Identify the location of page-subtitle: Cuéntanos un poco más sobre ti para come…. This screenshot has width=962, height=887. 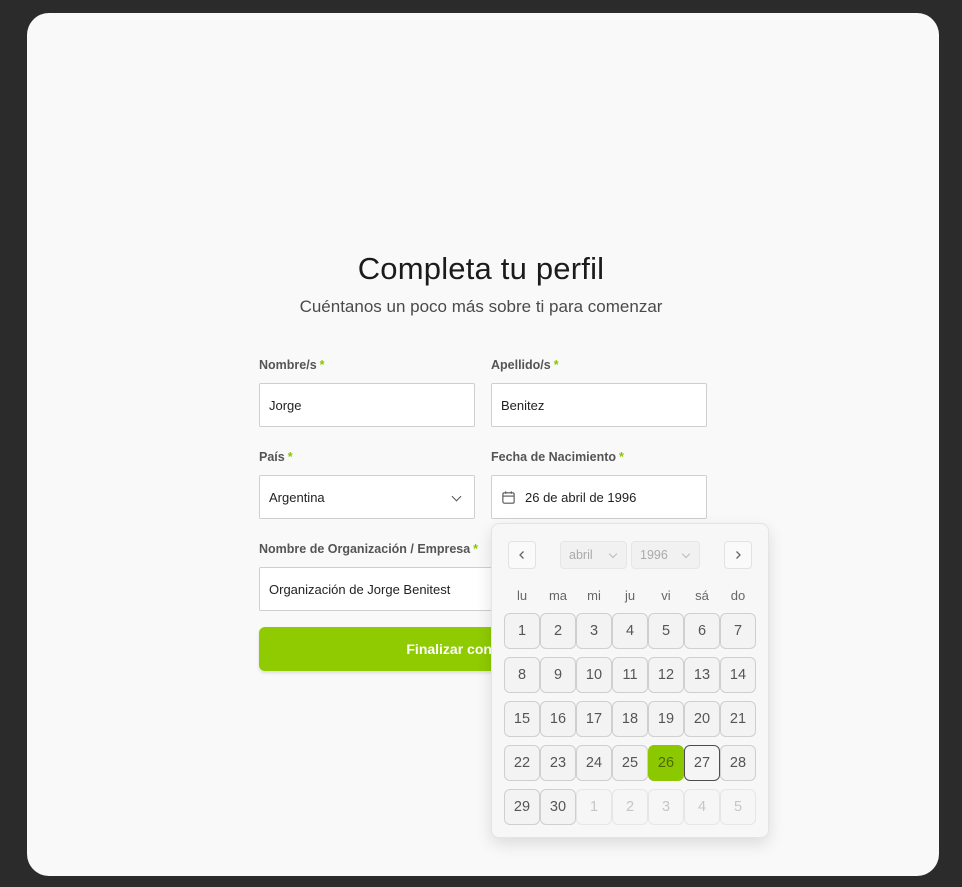
(481, 306).